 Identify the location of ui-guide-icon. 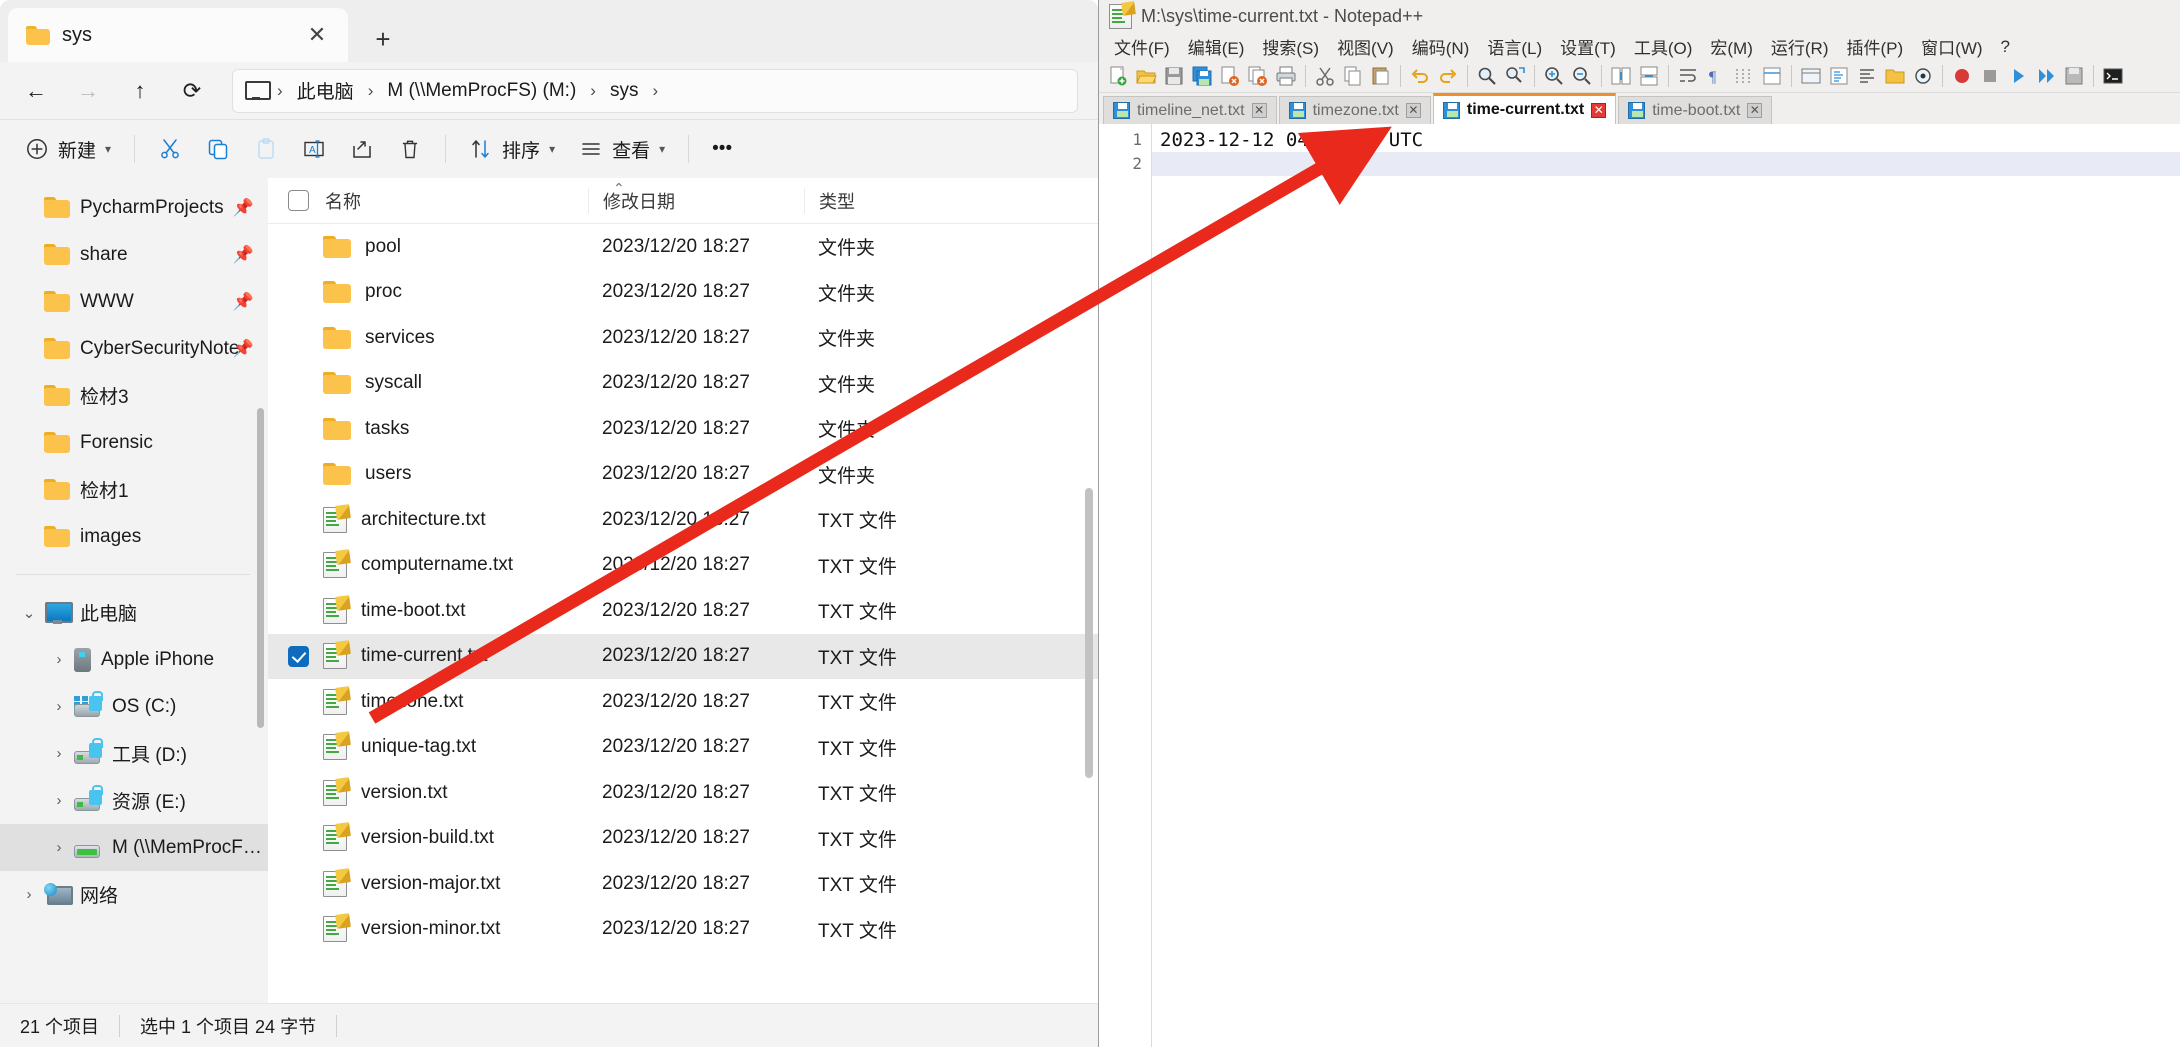
(1772, 76).